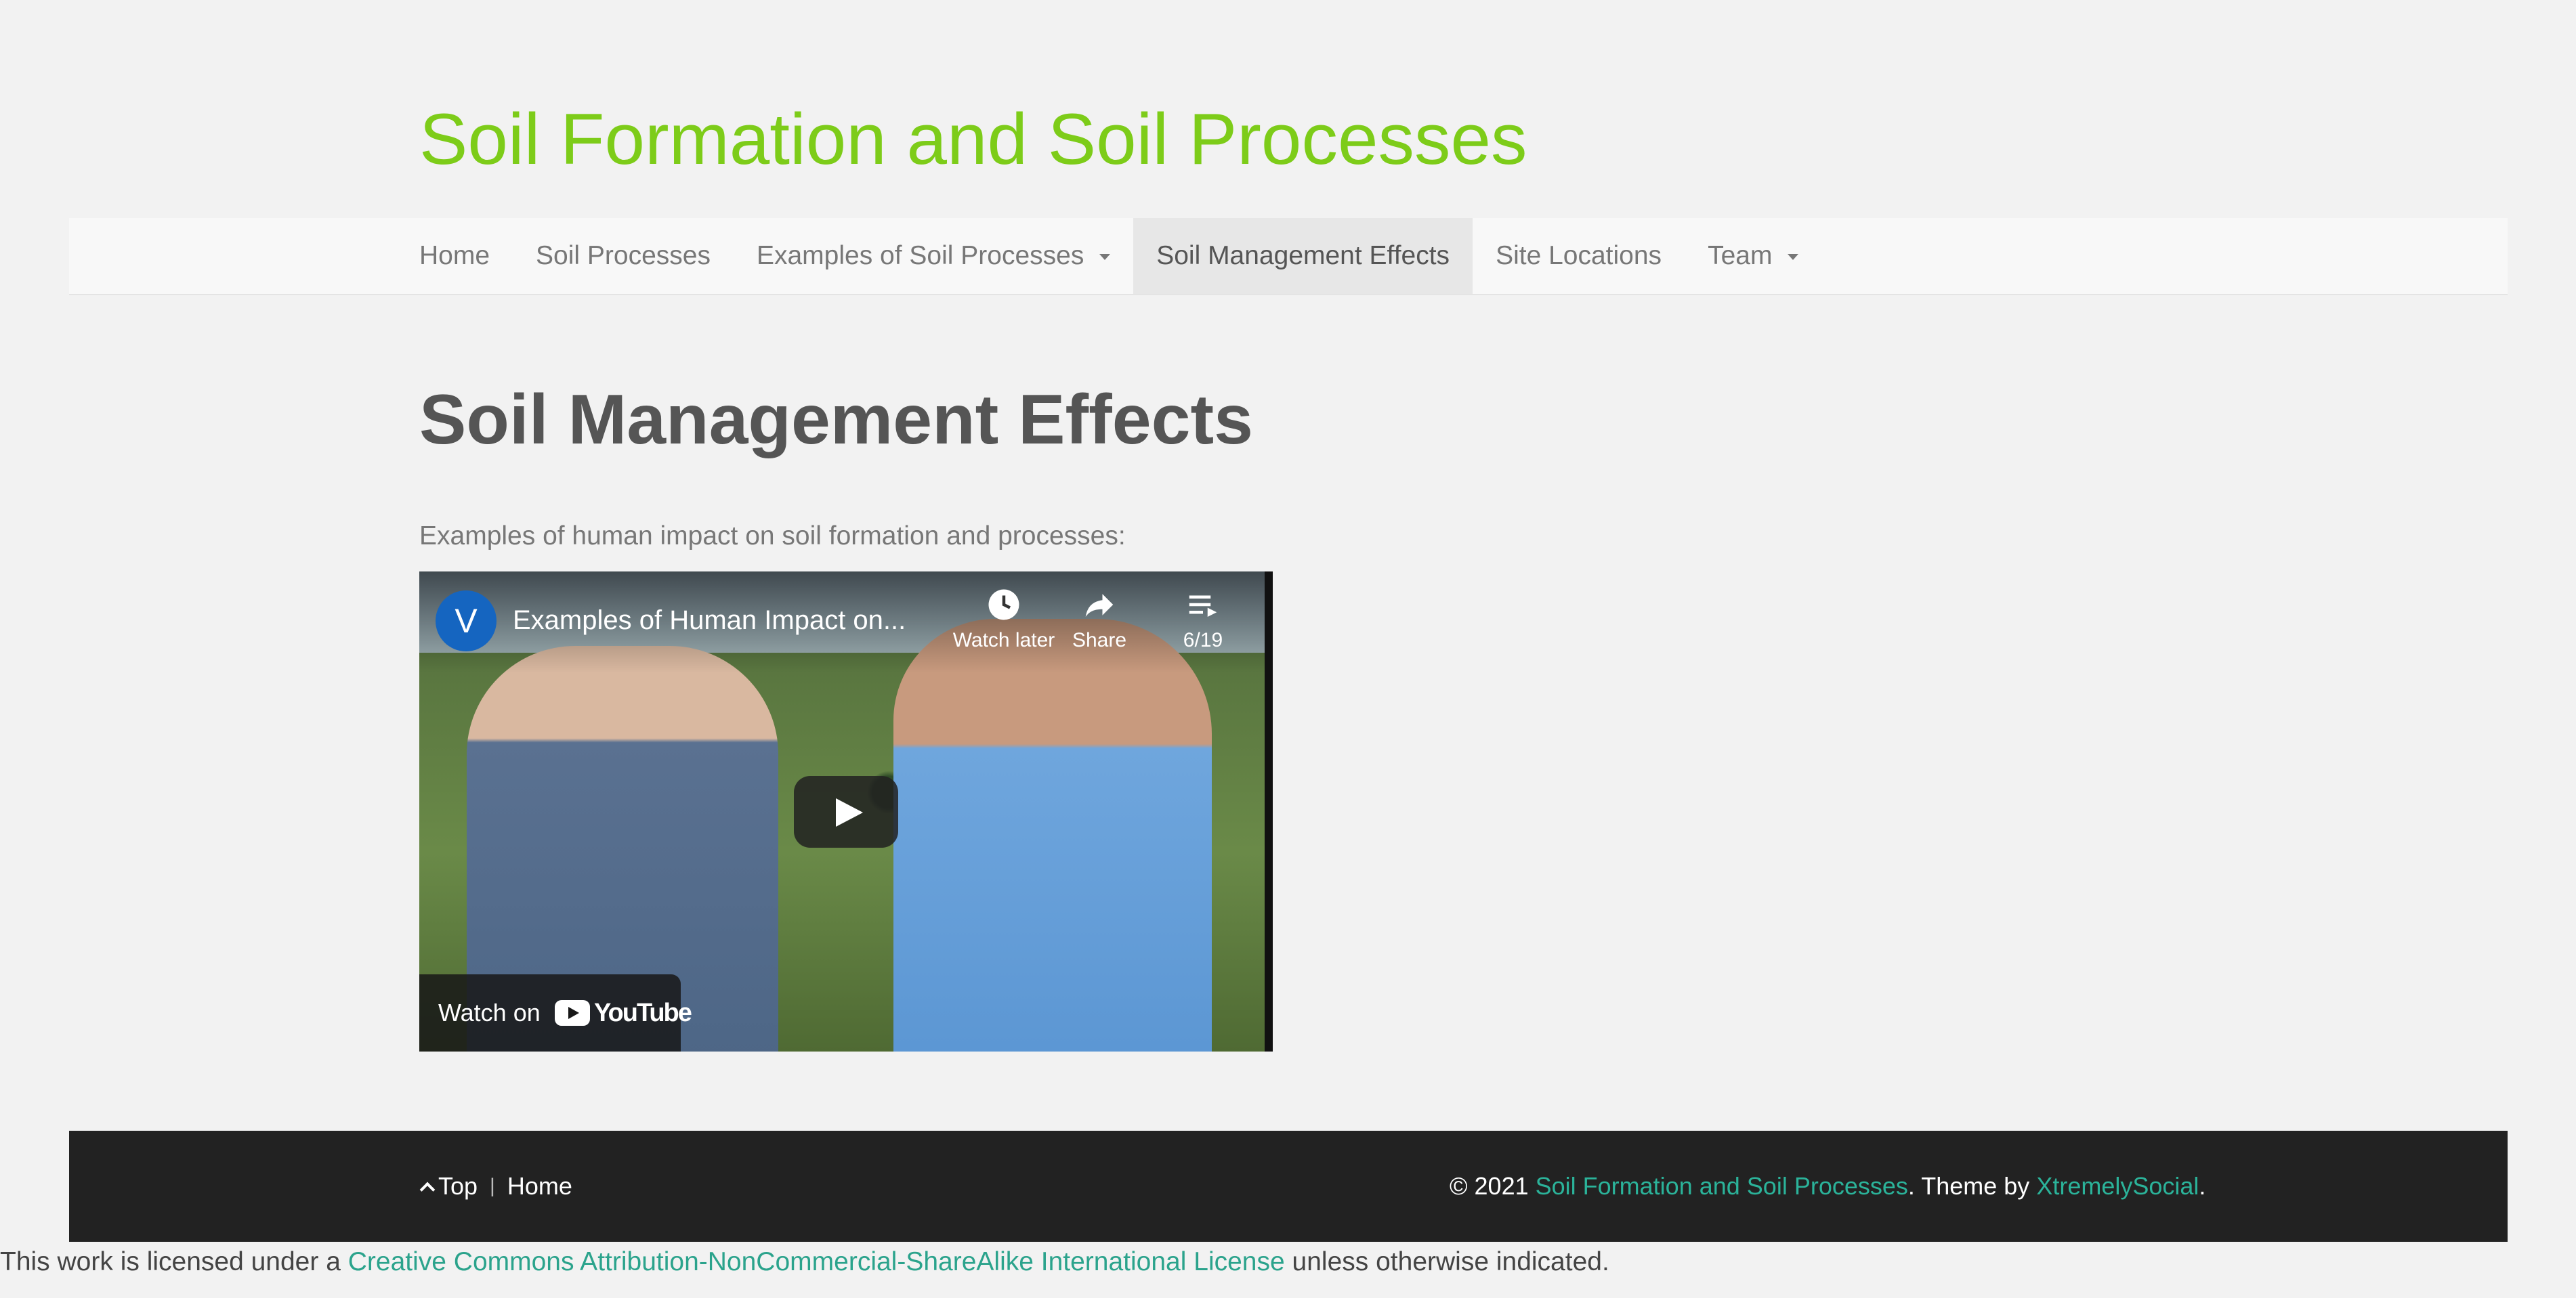  Describe the element at coordinates (539, 1186) in the screenshot. I see `footer-home-link: Home` at that location.